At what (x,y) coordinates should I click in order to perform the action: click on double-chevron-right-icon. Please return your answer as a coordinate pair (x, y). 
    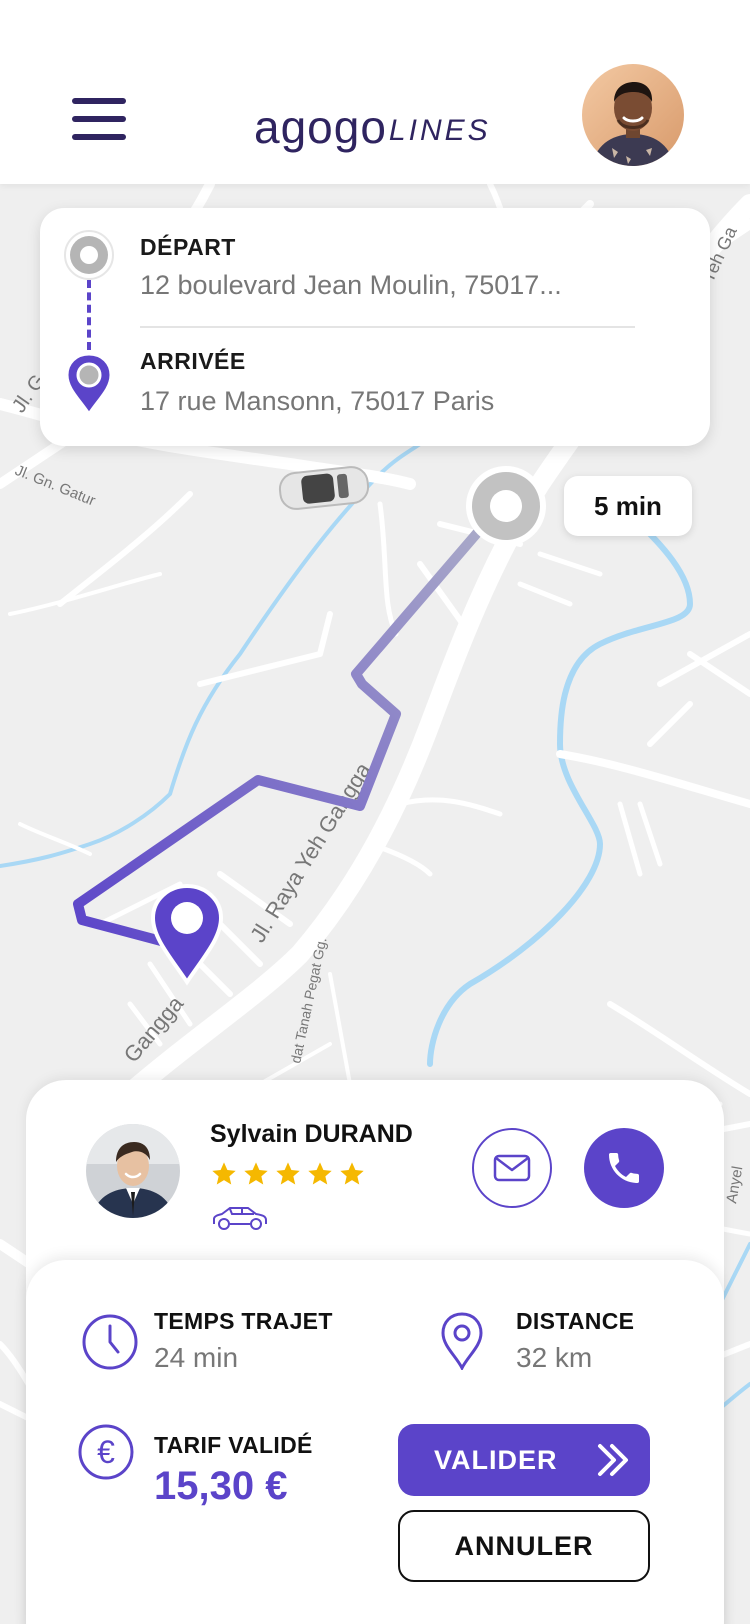
    Looking at the image, I should click on (613, 1460).